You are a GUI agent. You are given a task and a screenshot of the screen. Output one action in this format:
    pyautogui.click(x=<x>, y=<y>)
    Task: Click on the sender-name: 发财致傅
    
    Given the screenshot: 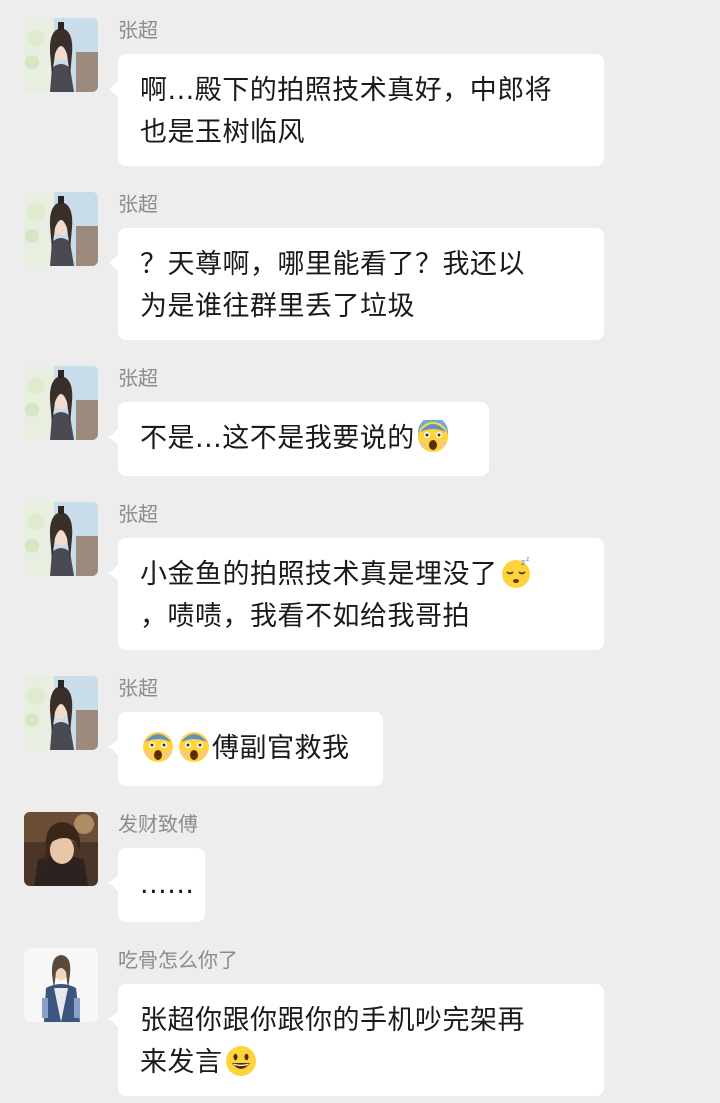 What is the action you would take?
    pyautogui.click(x=158, y=824)
    